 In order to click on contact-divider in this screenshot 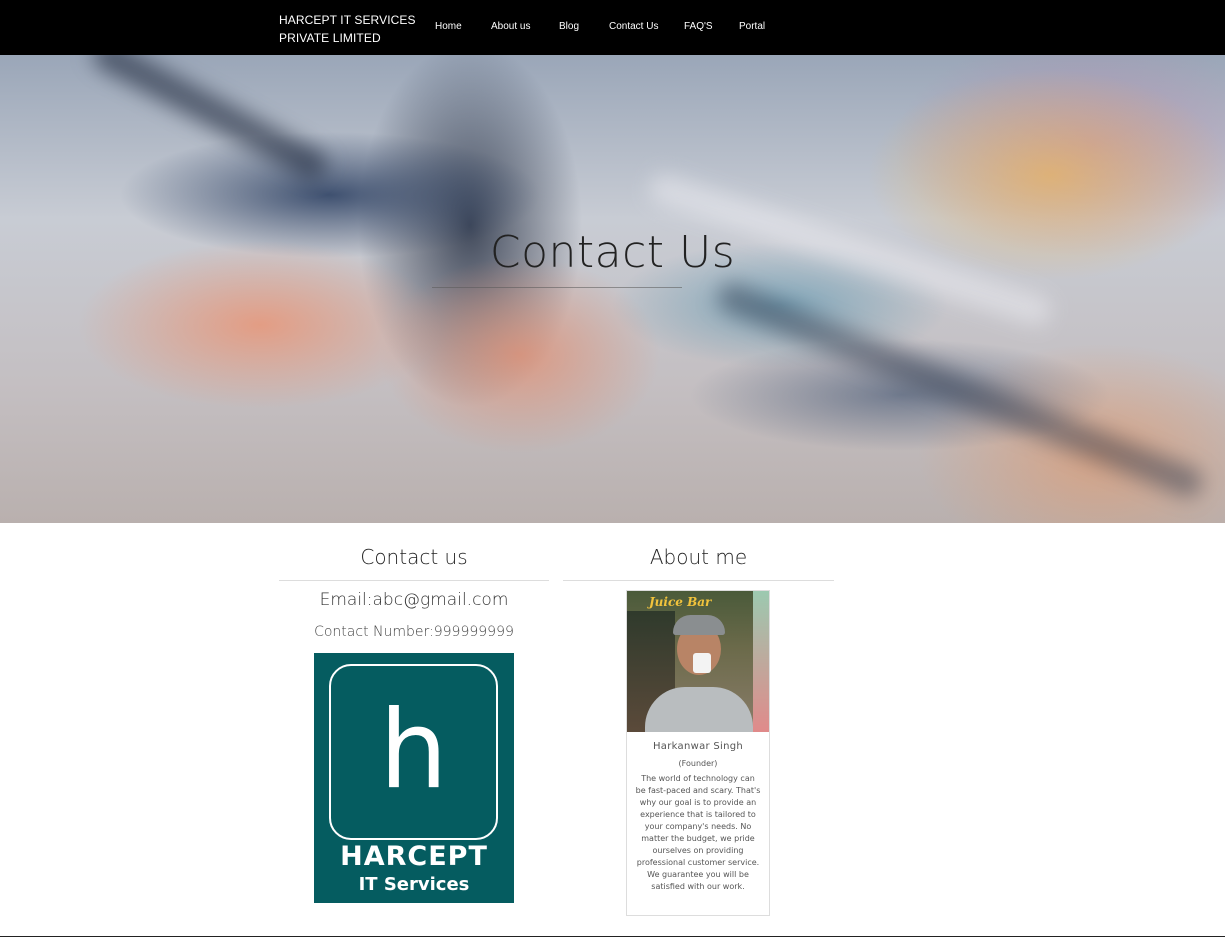, I will do `click(414, 580)`.